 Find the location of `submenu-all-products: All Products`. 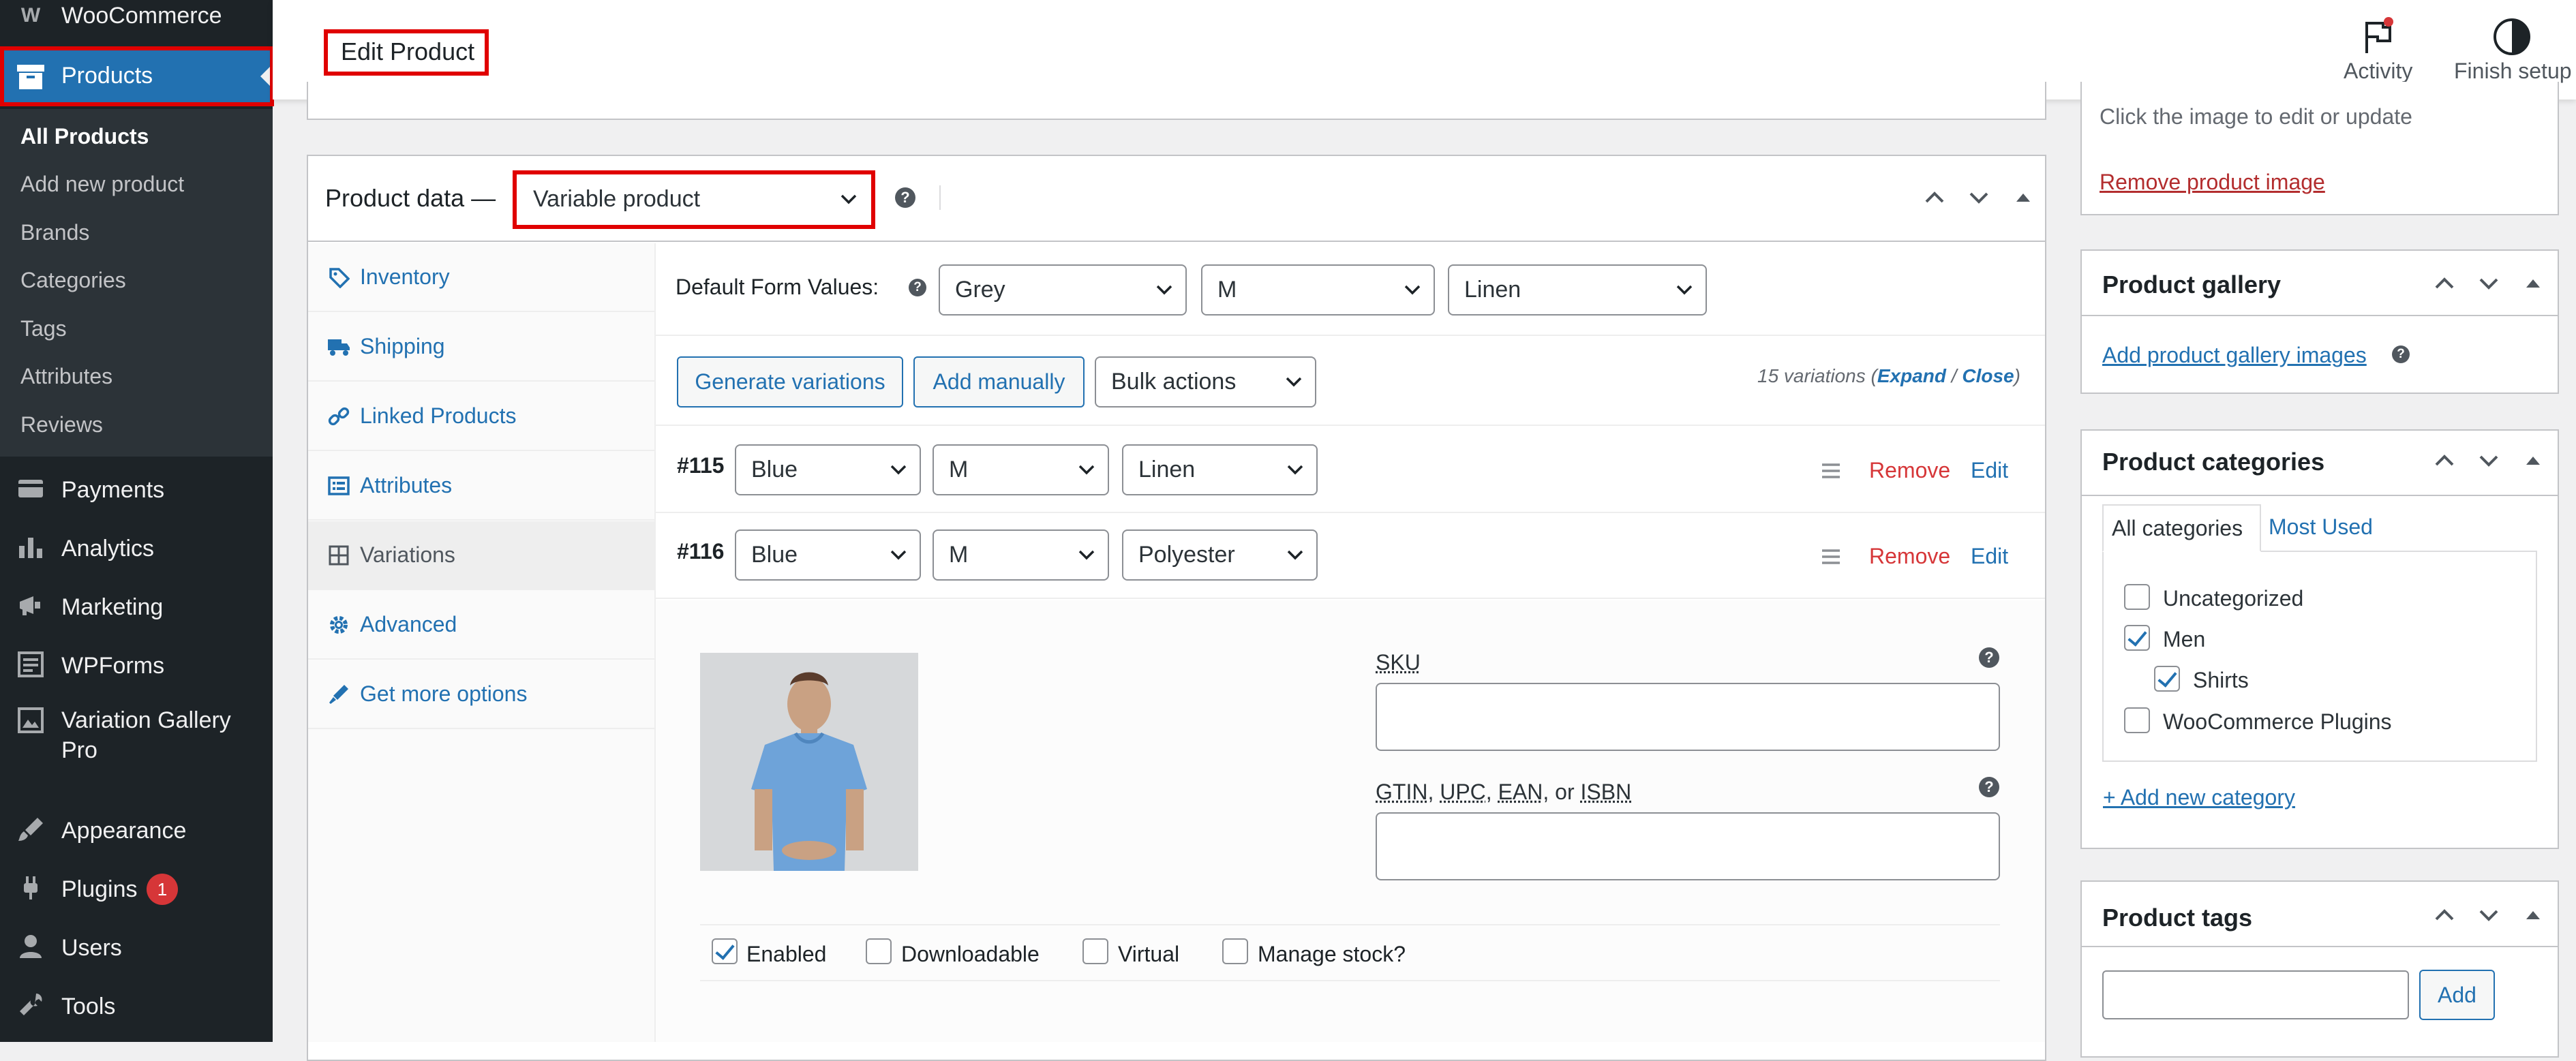

submenu-all-products: All Products is located at coordinates (85, 136).